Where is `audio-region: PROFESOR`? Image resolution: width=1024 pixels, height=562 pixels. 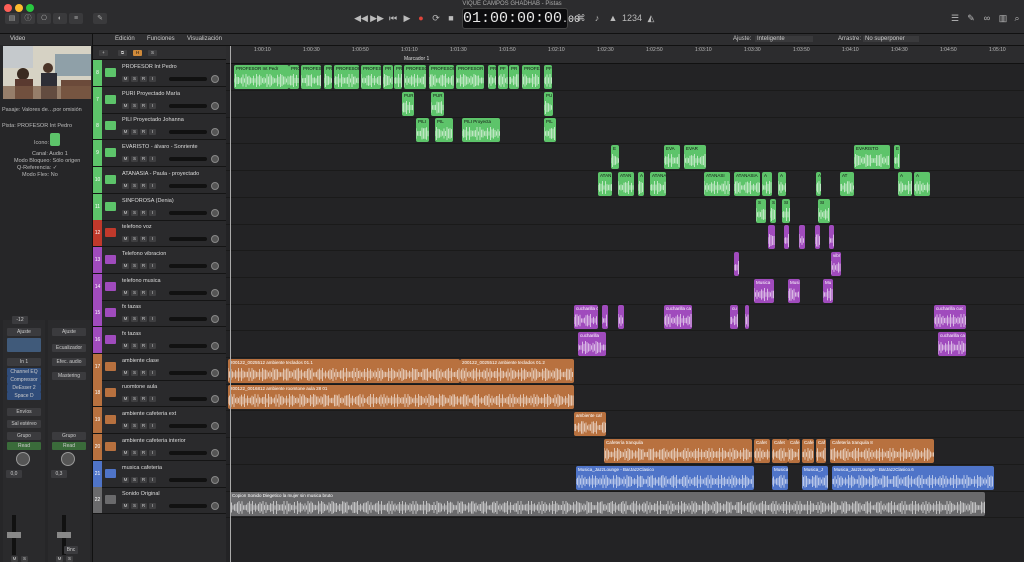 audio-region: PROFESOR is located at coordinates (415, 77).